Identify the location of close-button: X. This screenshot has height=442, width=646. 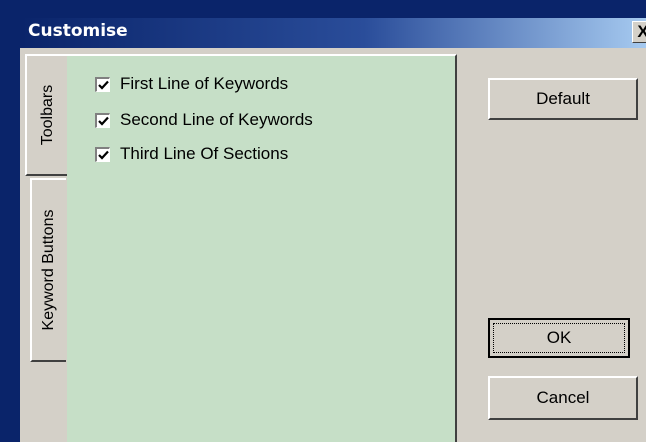
(639, 32).